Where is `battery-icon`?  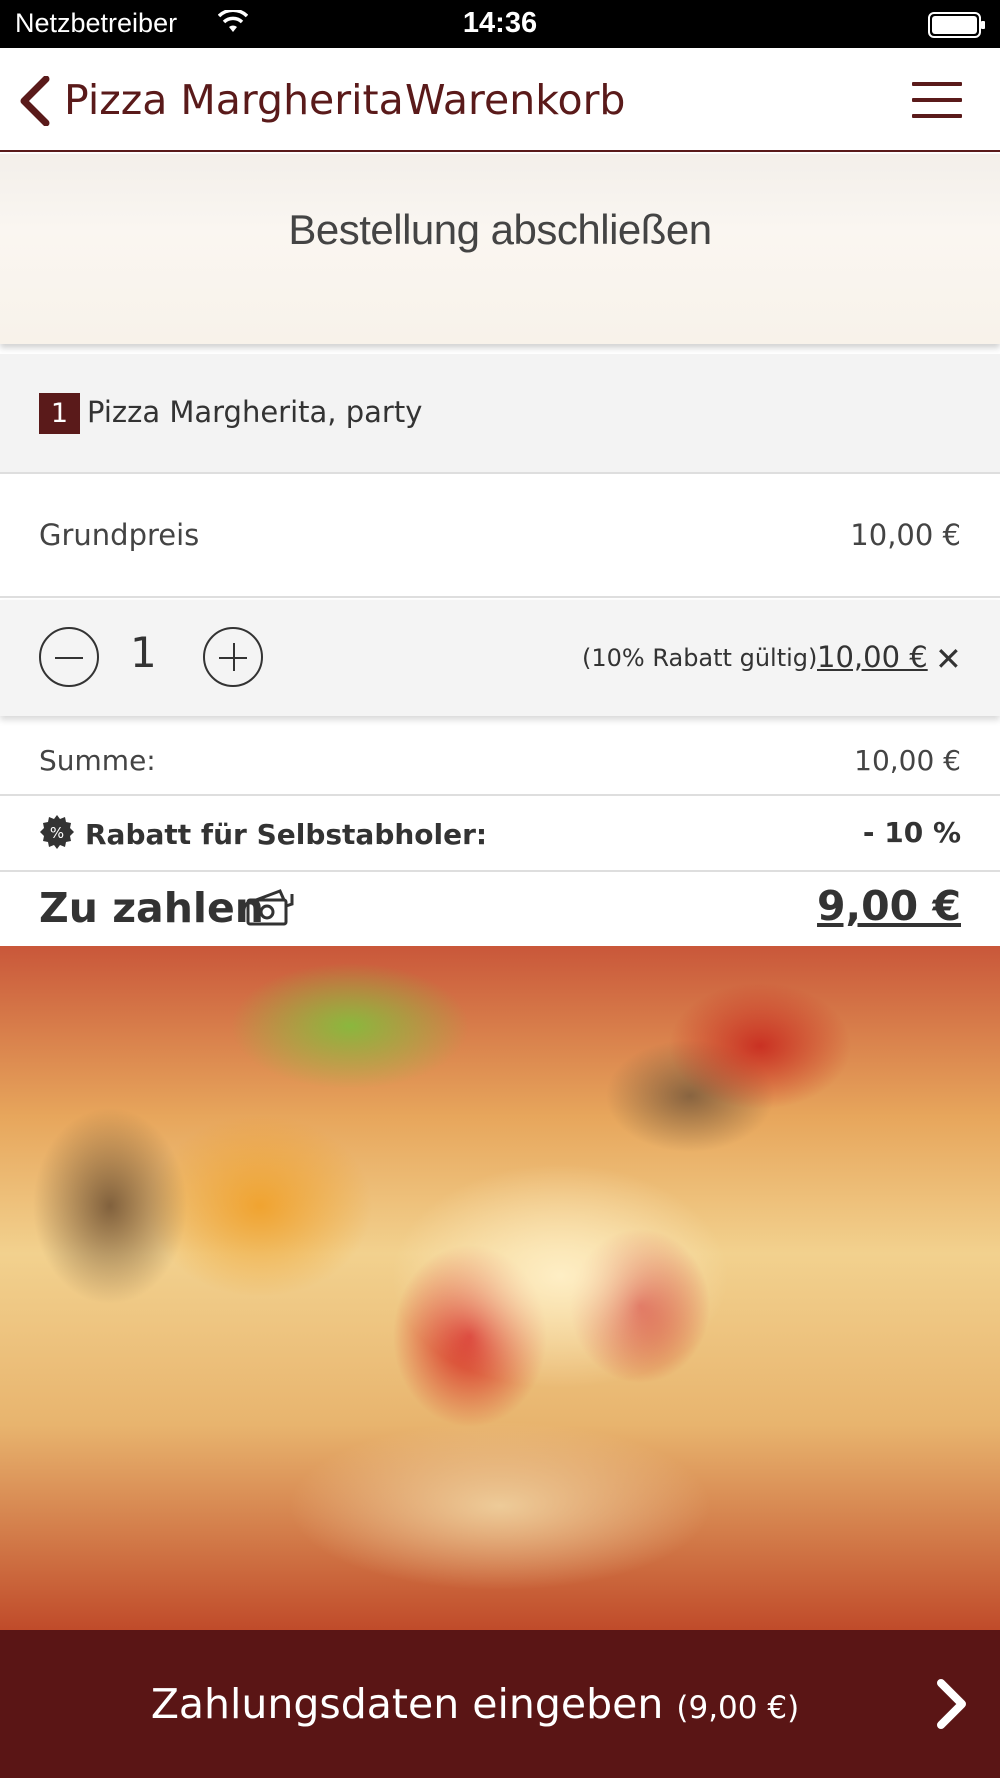 battery-icon is located at coordinates (957, 25).